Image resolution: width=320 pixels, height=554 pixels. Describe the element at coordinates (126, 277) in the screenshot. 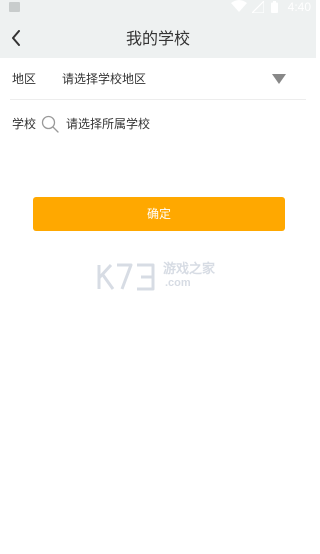

I see `k73-logo-icon` at that location.